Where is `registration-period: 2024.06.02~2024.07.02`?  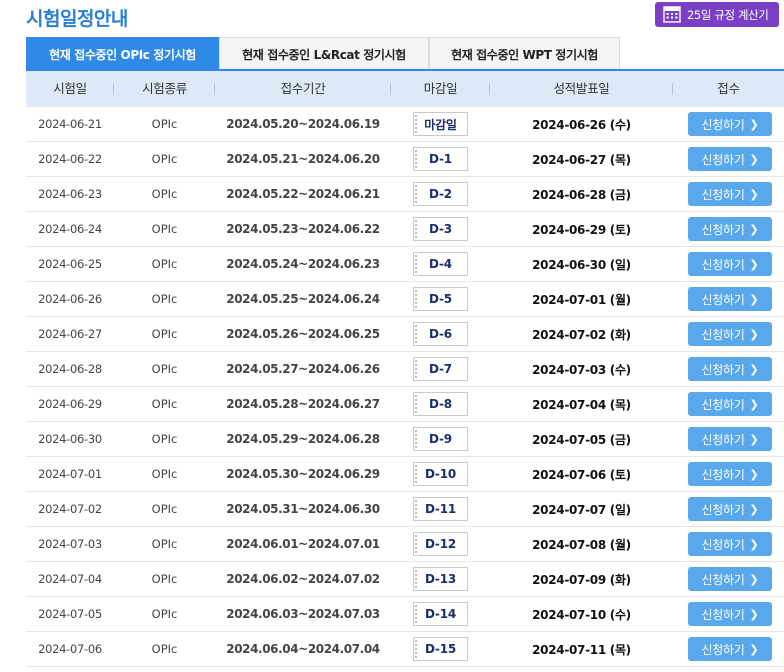
registration-period: 2024.06.02~2024.07.02 is located at coordinates (303, 579).